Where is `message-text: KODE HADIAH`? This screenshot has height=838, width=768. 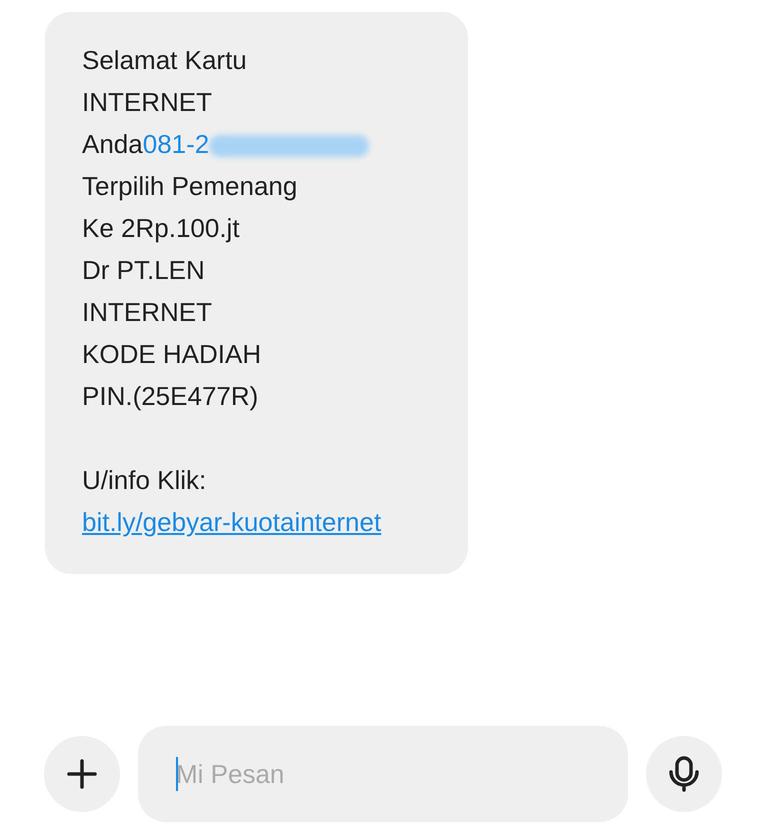
message-text: KODE HADIAH is located at coordinates (172, 354).